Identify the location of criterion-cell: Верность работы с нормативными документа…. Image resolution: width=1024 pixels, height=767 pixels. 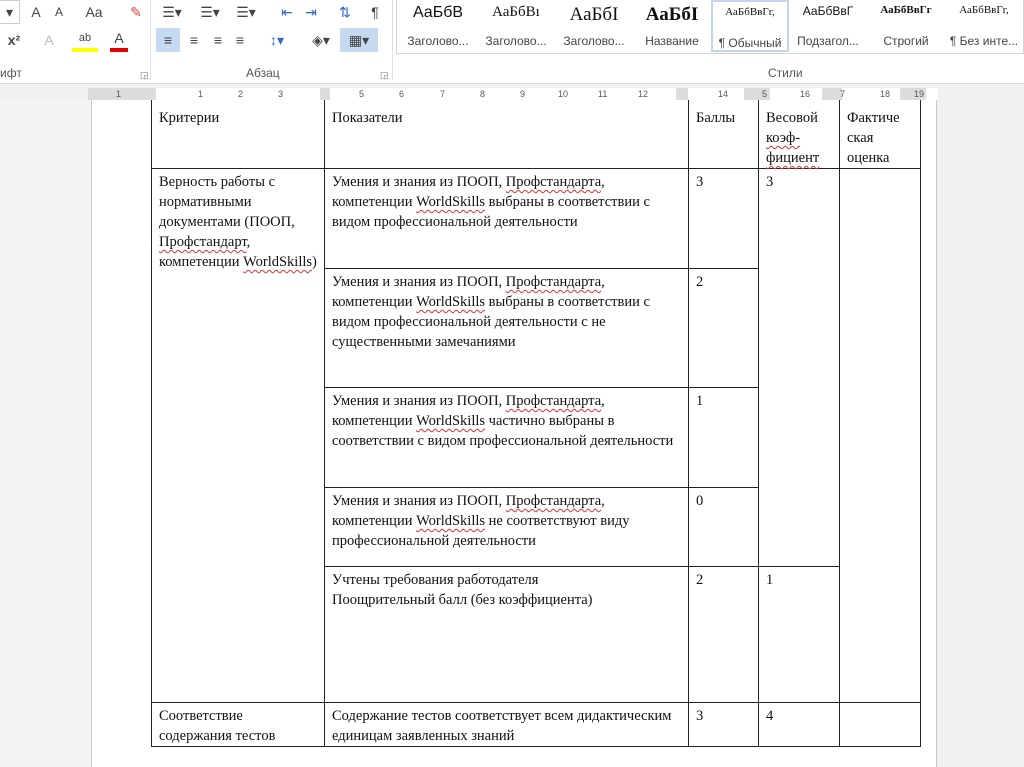
(238, 435).